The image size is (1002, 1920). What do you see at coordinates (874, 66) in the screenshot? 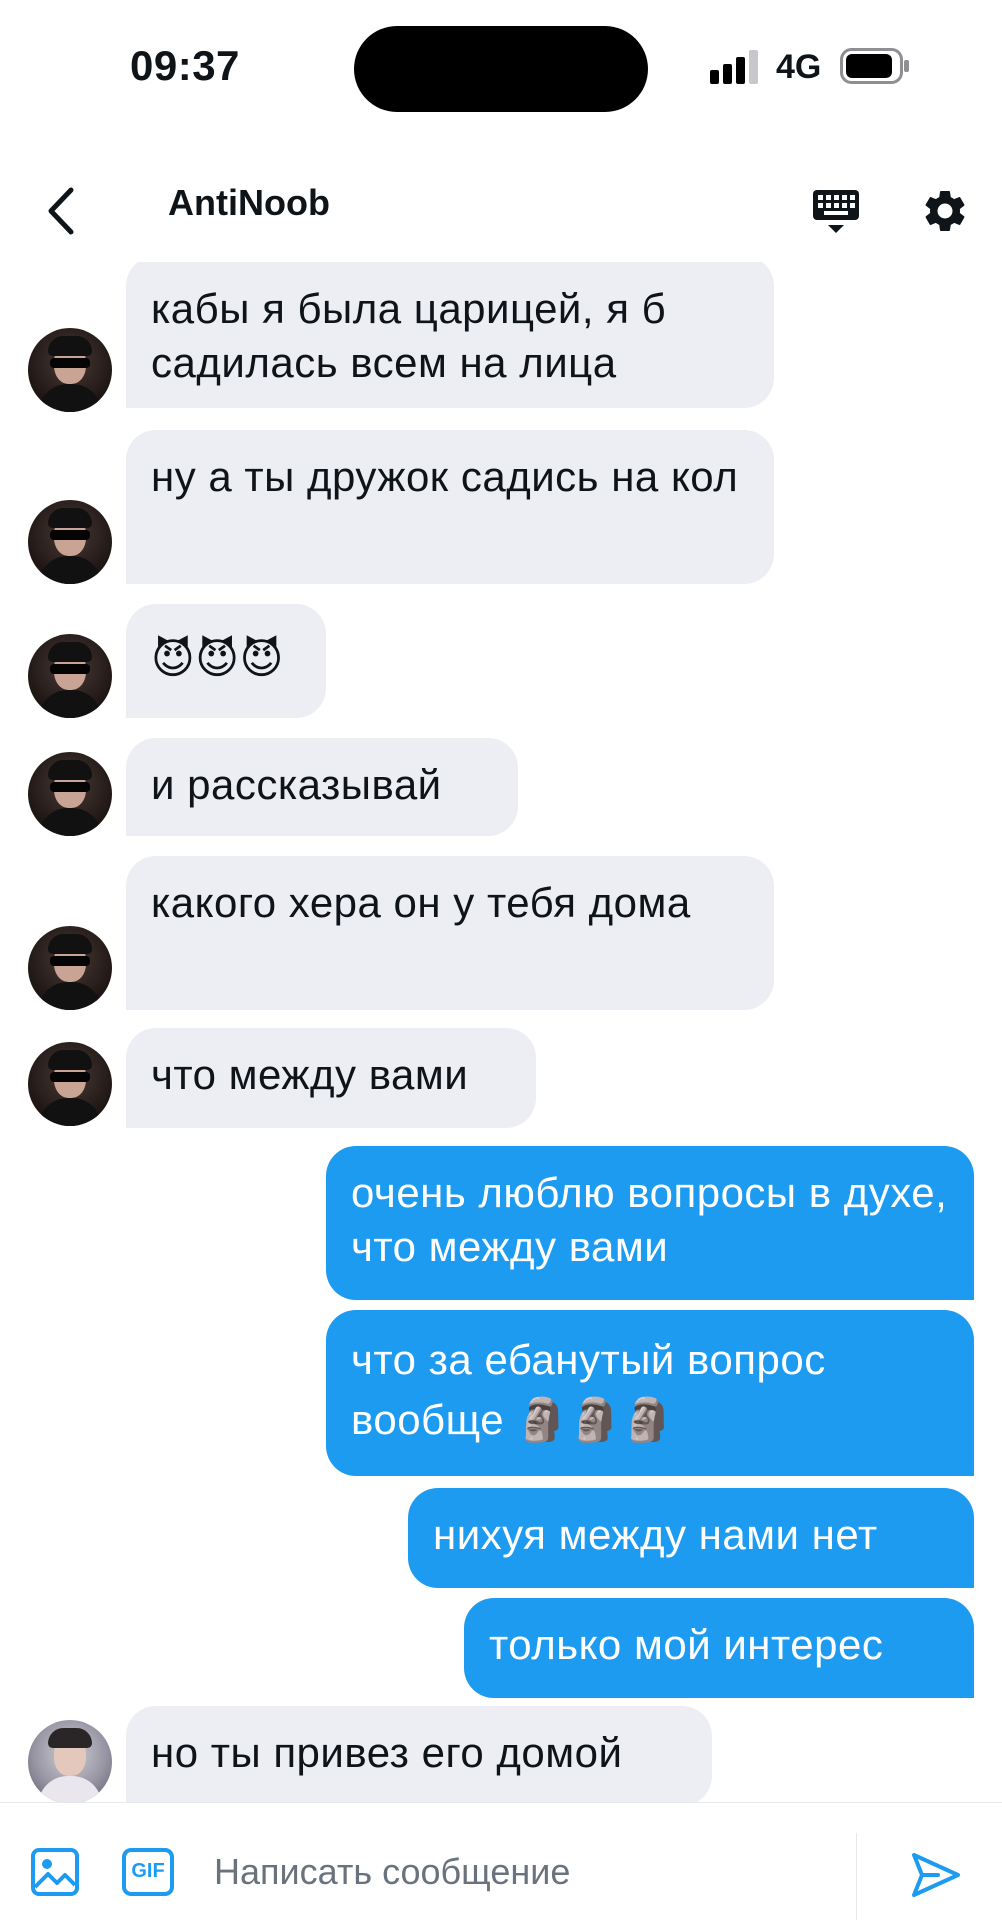
I see `battery-icon` at bounding box center [874, 66].